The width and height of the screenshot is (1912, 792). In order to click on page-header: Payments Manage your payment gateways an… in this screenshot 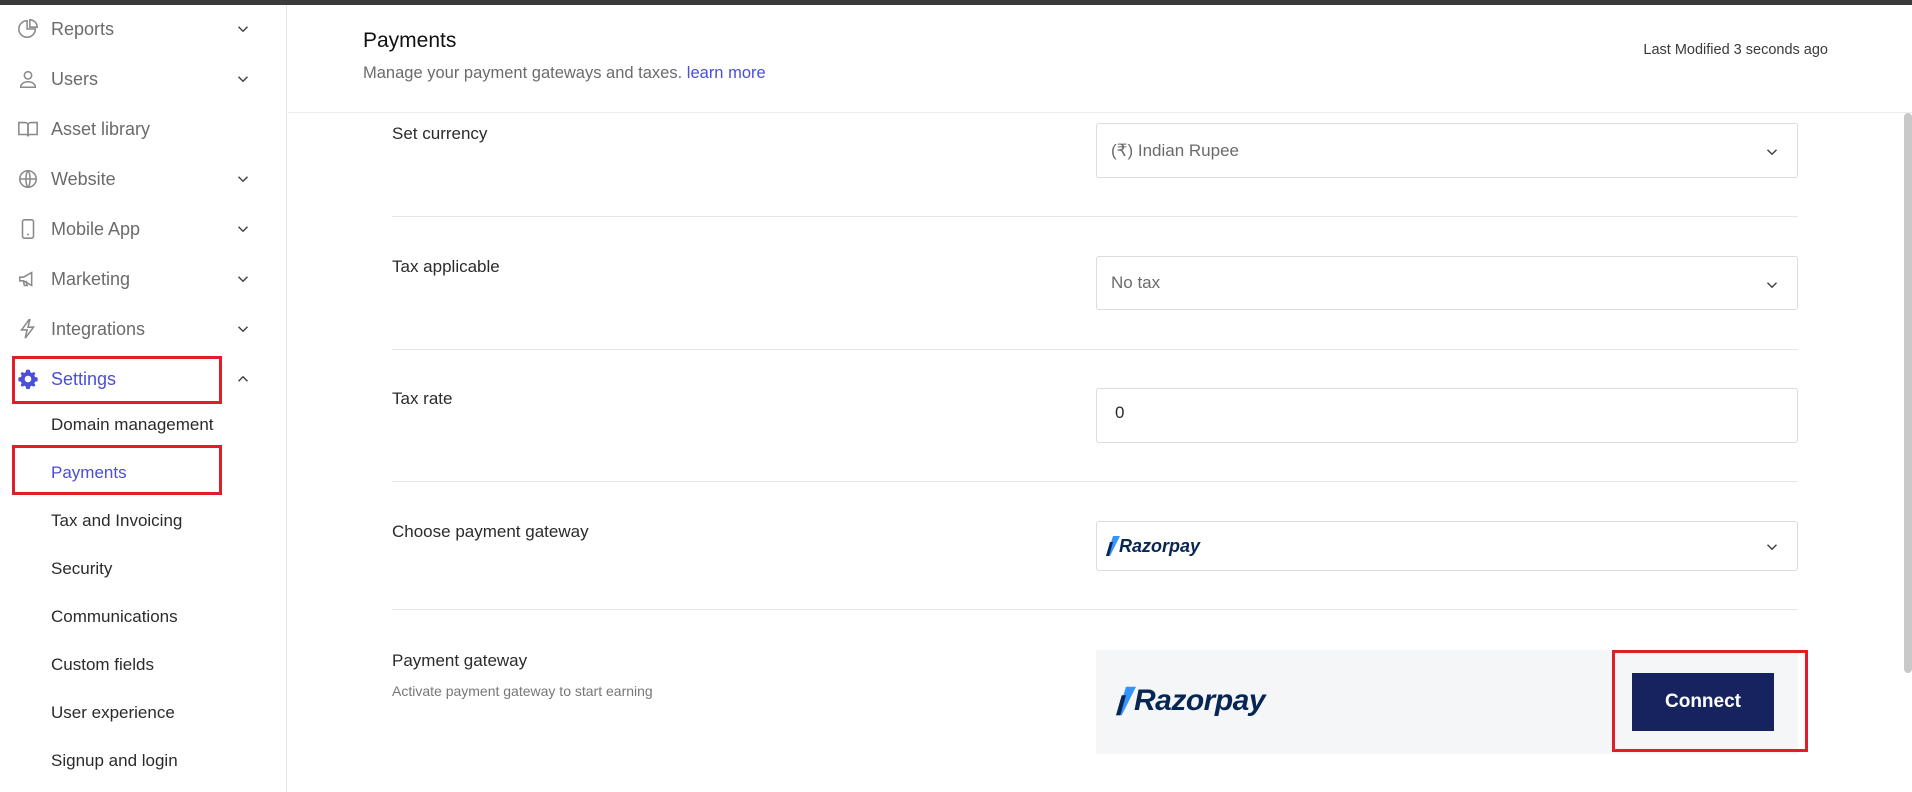, I will do `click(1100, 59)`.